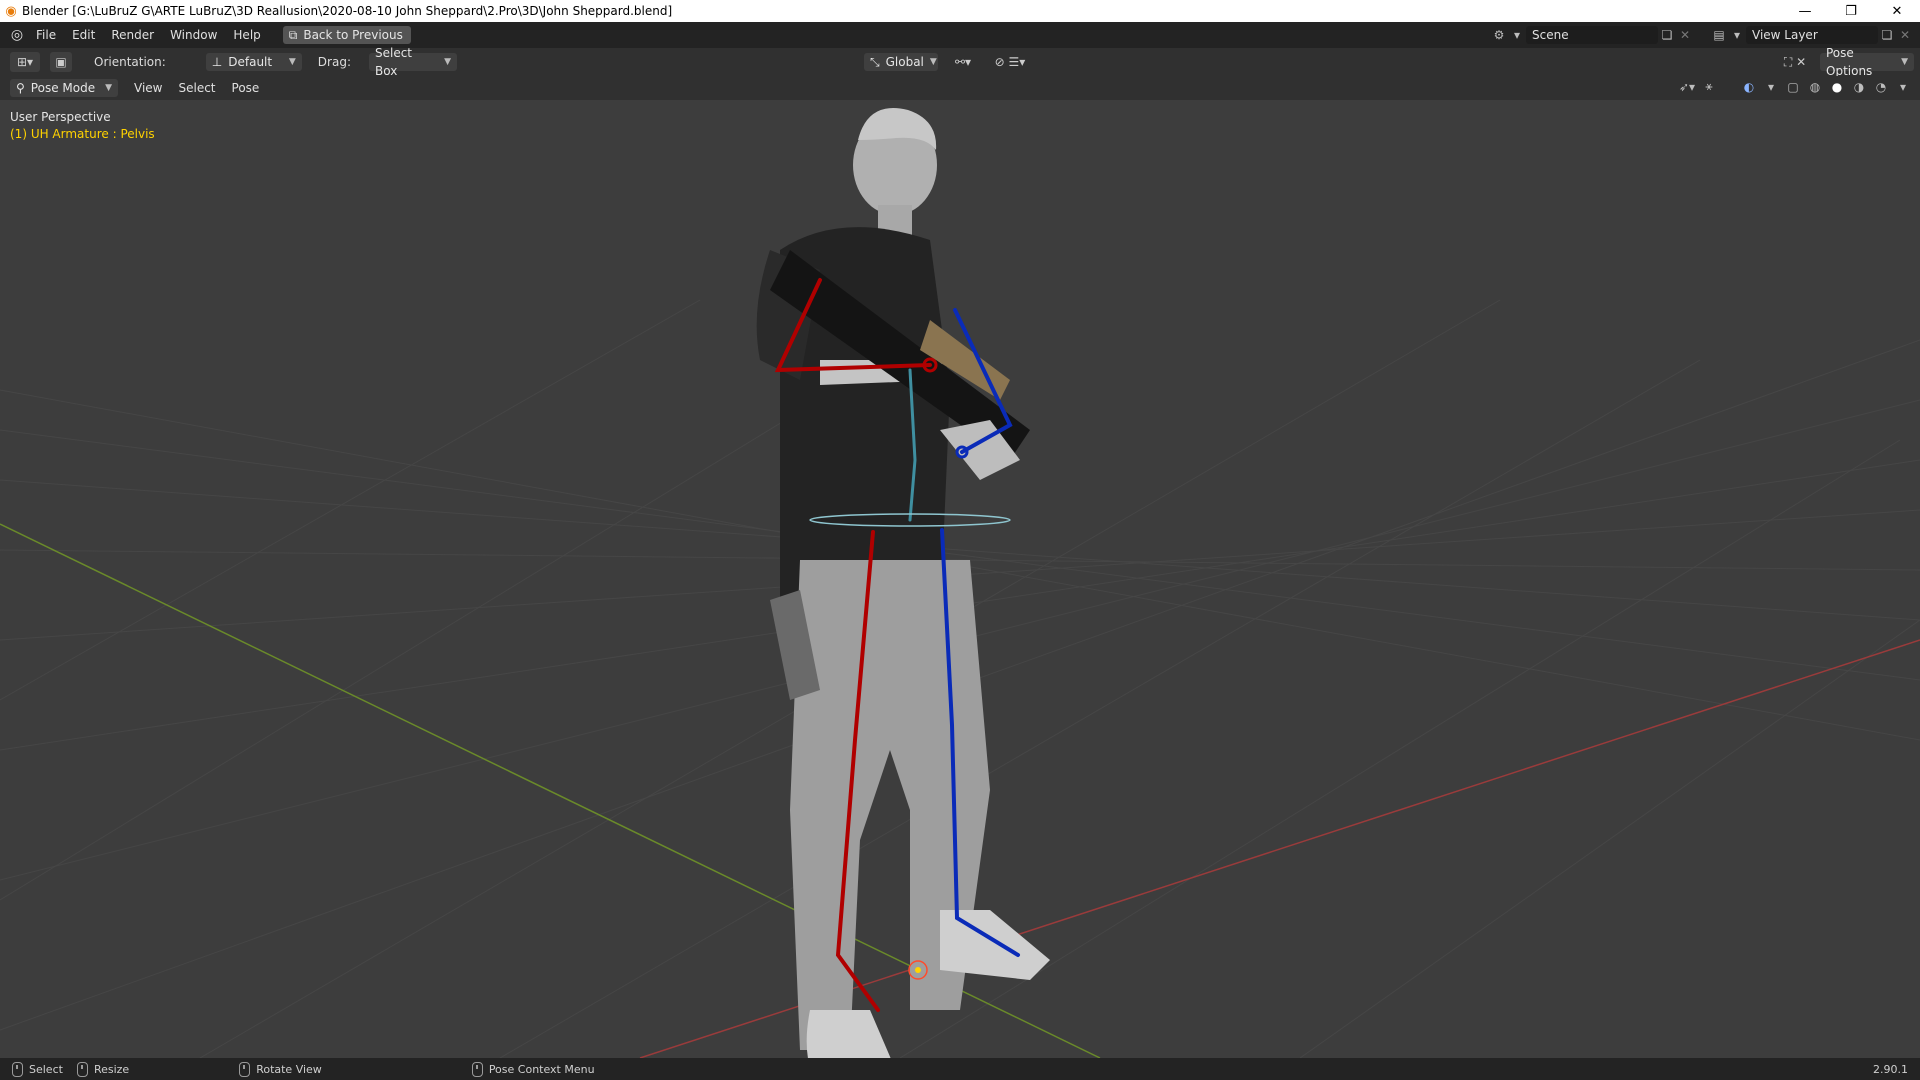 Image resolution: width=1920 pixels, height=1080 pixels. I want to click on status-rotate-view: Rotate View, so click(280, 1069).